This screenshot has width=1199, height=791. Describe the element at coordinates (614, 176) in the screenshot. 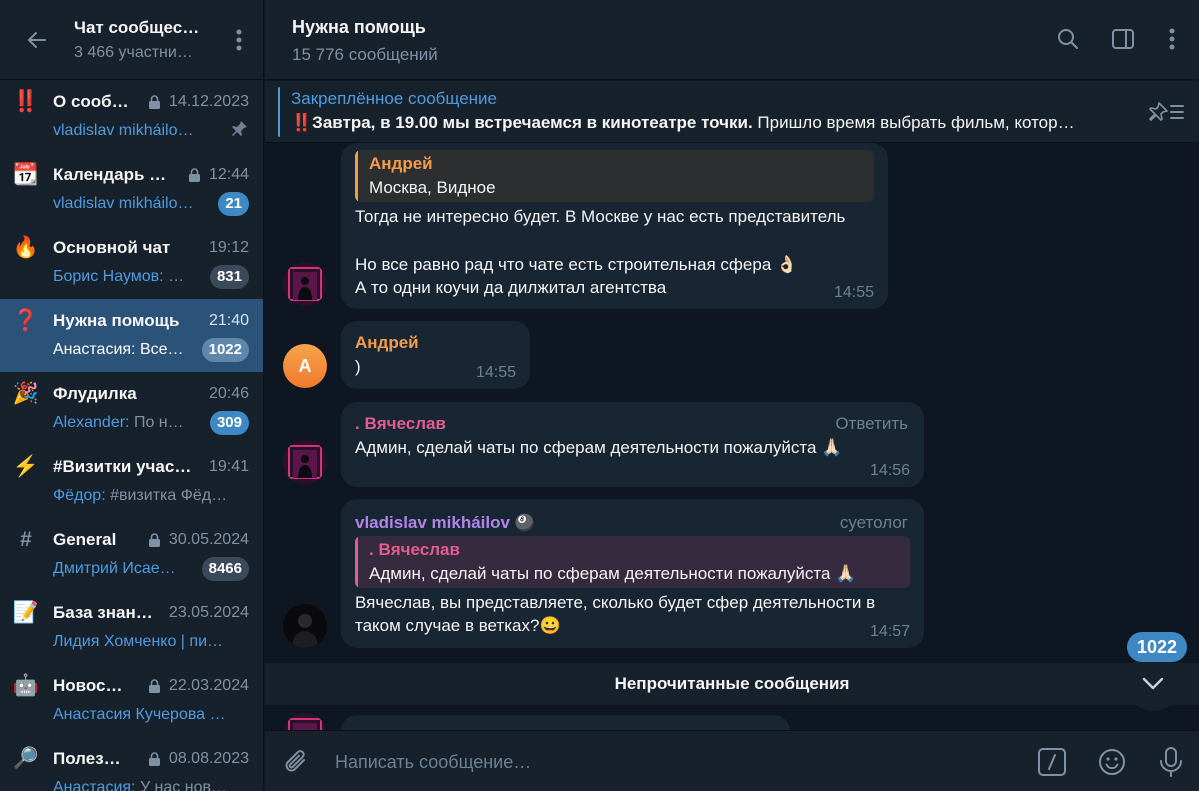

I see `reply-quote: Андрей Москва, Видное` at that location.